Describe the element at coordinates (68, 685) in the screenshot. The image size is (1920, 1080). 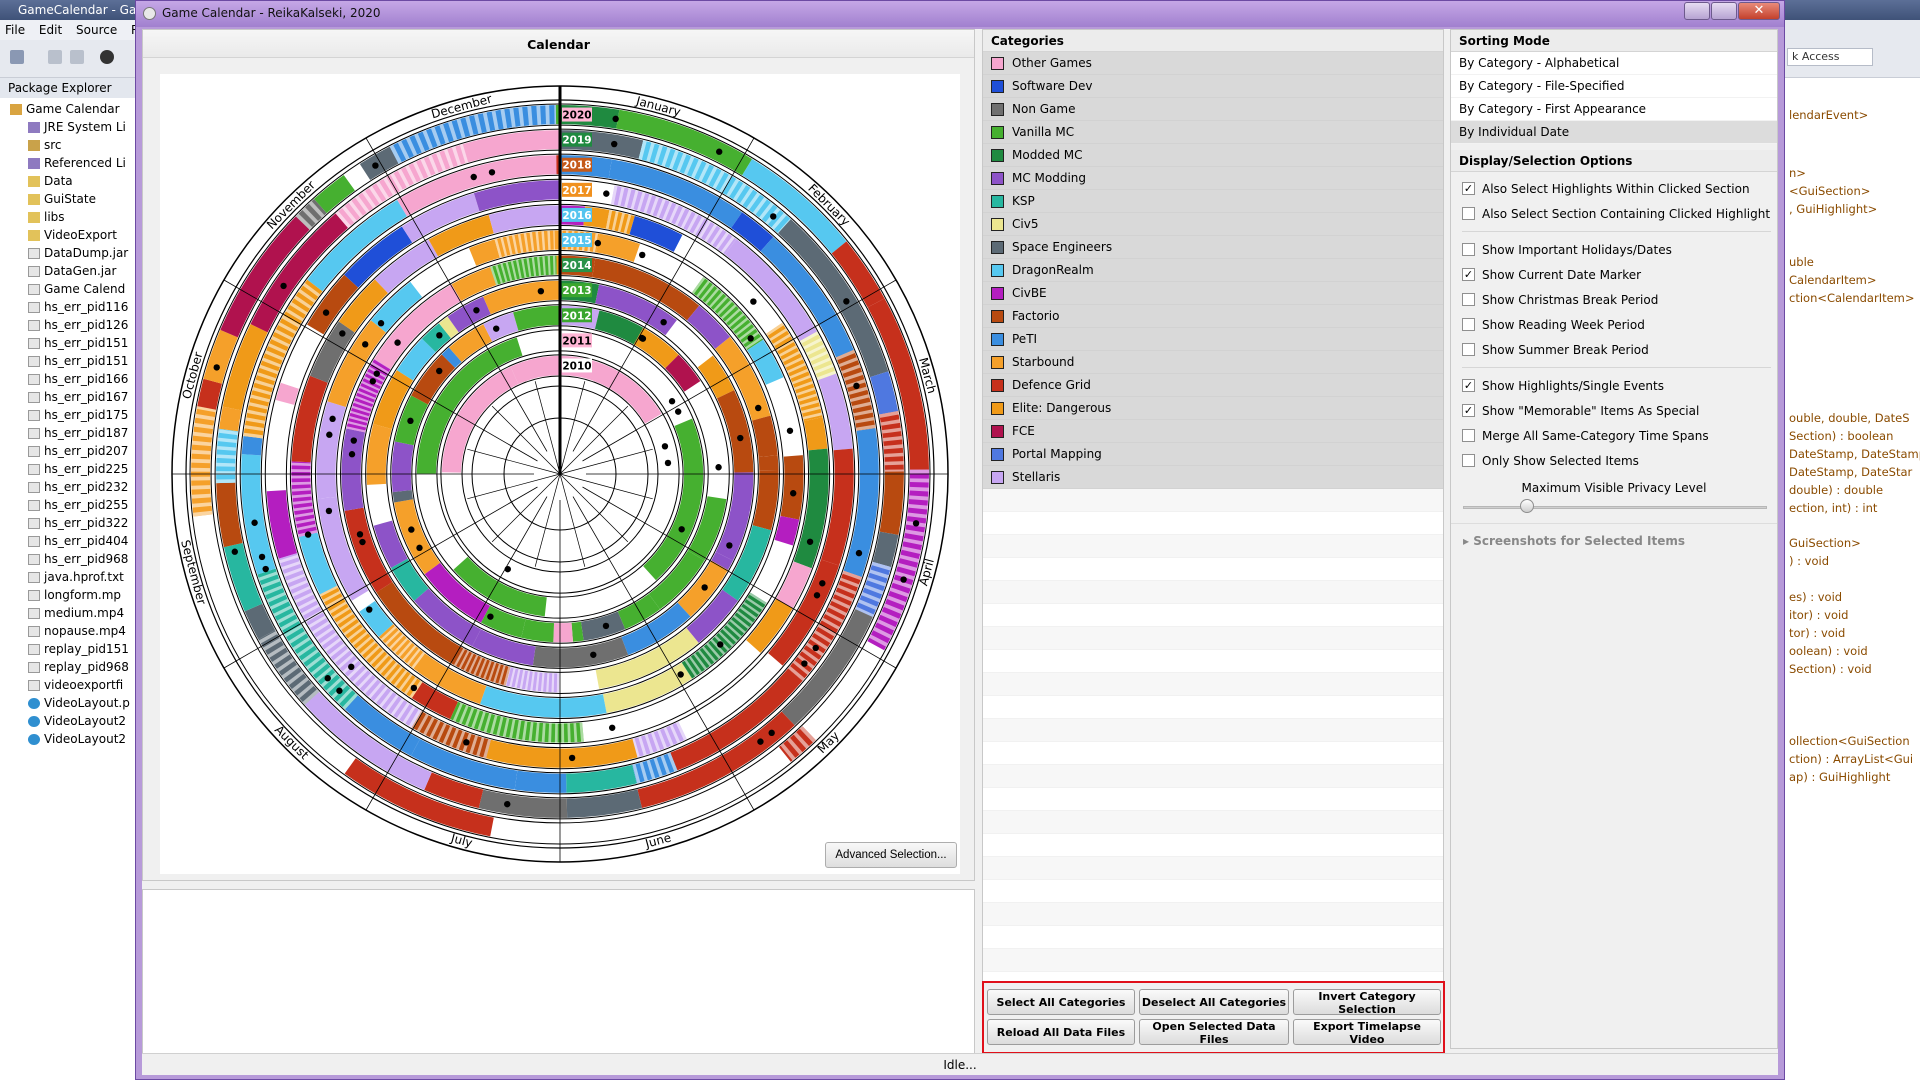
I see `tree-item: videoexportfi` at that location.